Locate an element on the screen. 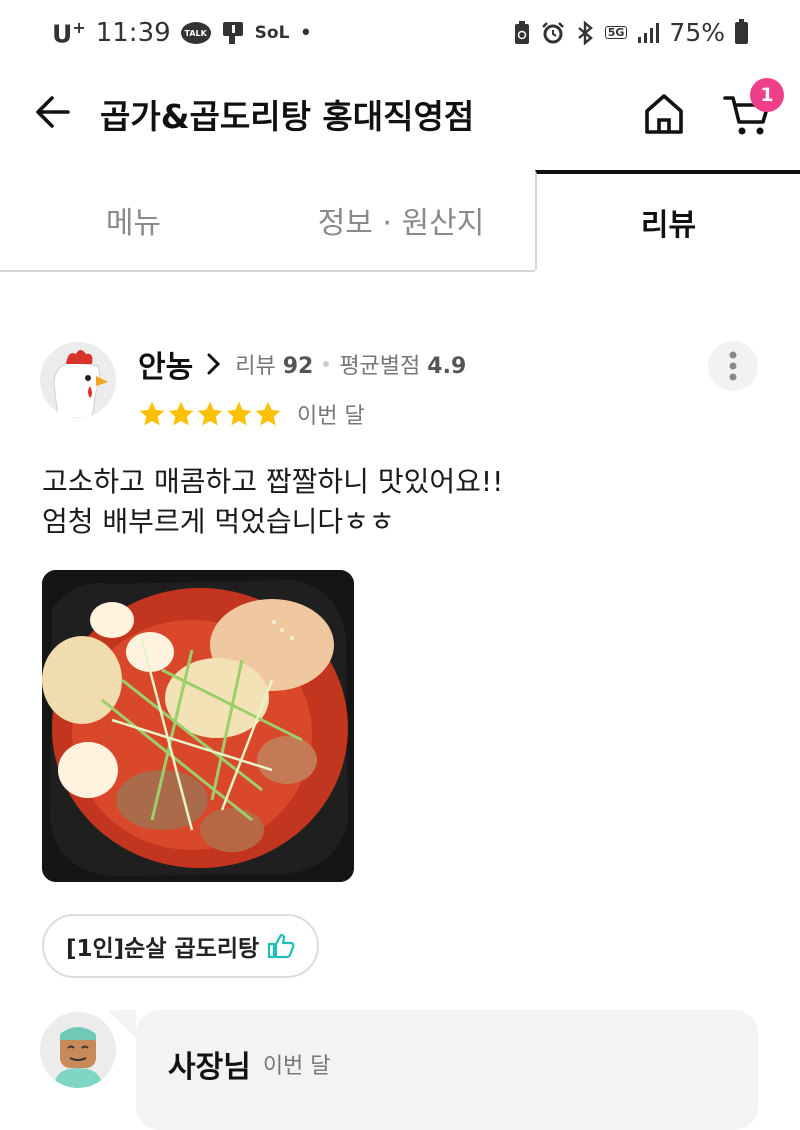  cart-count-badge: 1 is located at coordinates (767, 95).